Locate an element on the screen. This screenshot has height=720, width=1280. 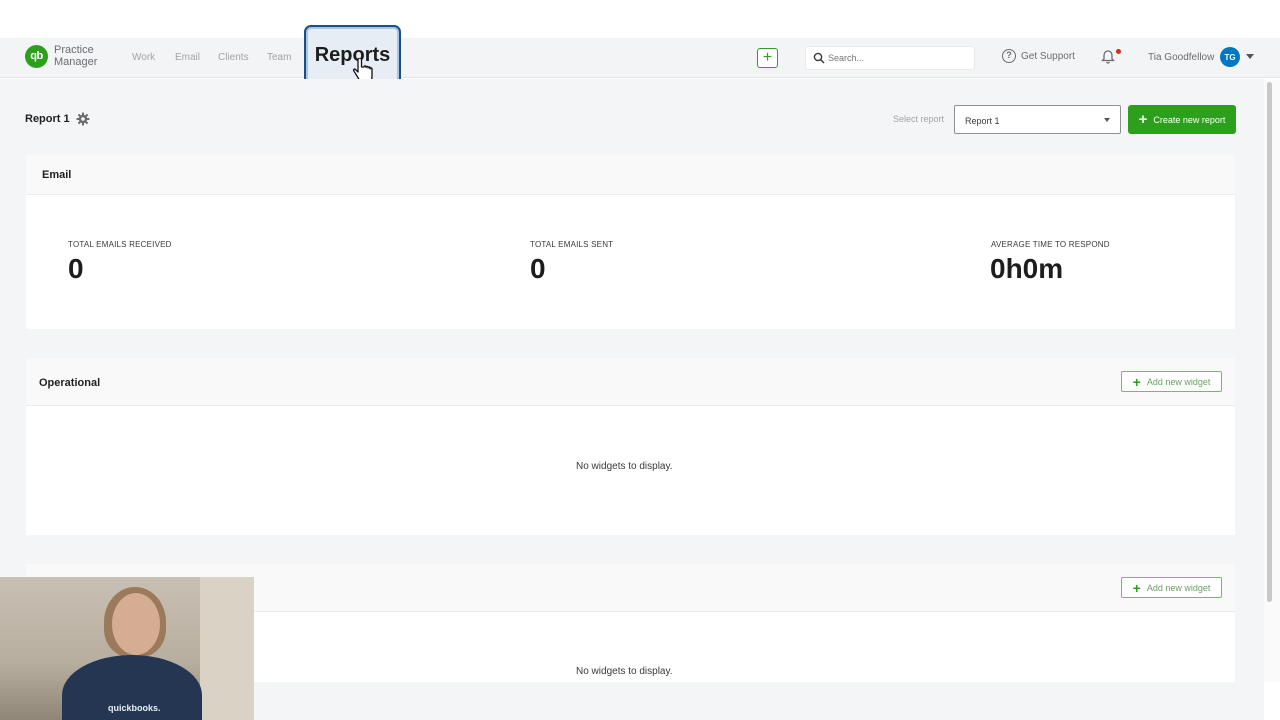
add-new-widget-button-2: + Add new widget is located at coordinates (1171, 587).